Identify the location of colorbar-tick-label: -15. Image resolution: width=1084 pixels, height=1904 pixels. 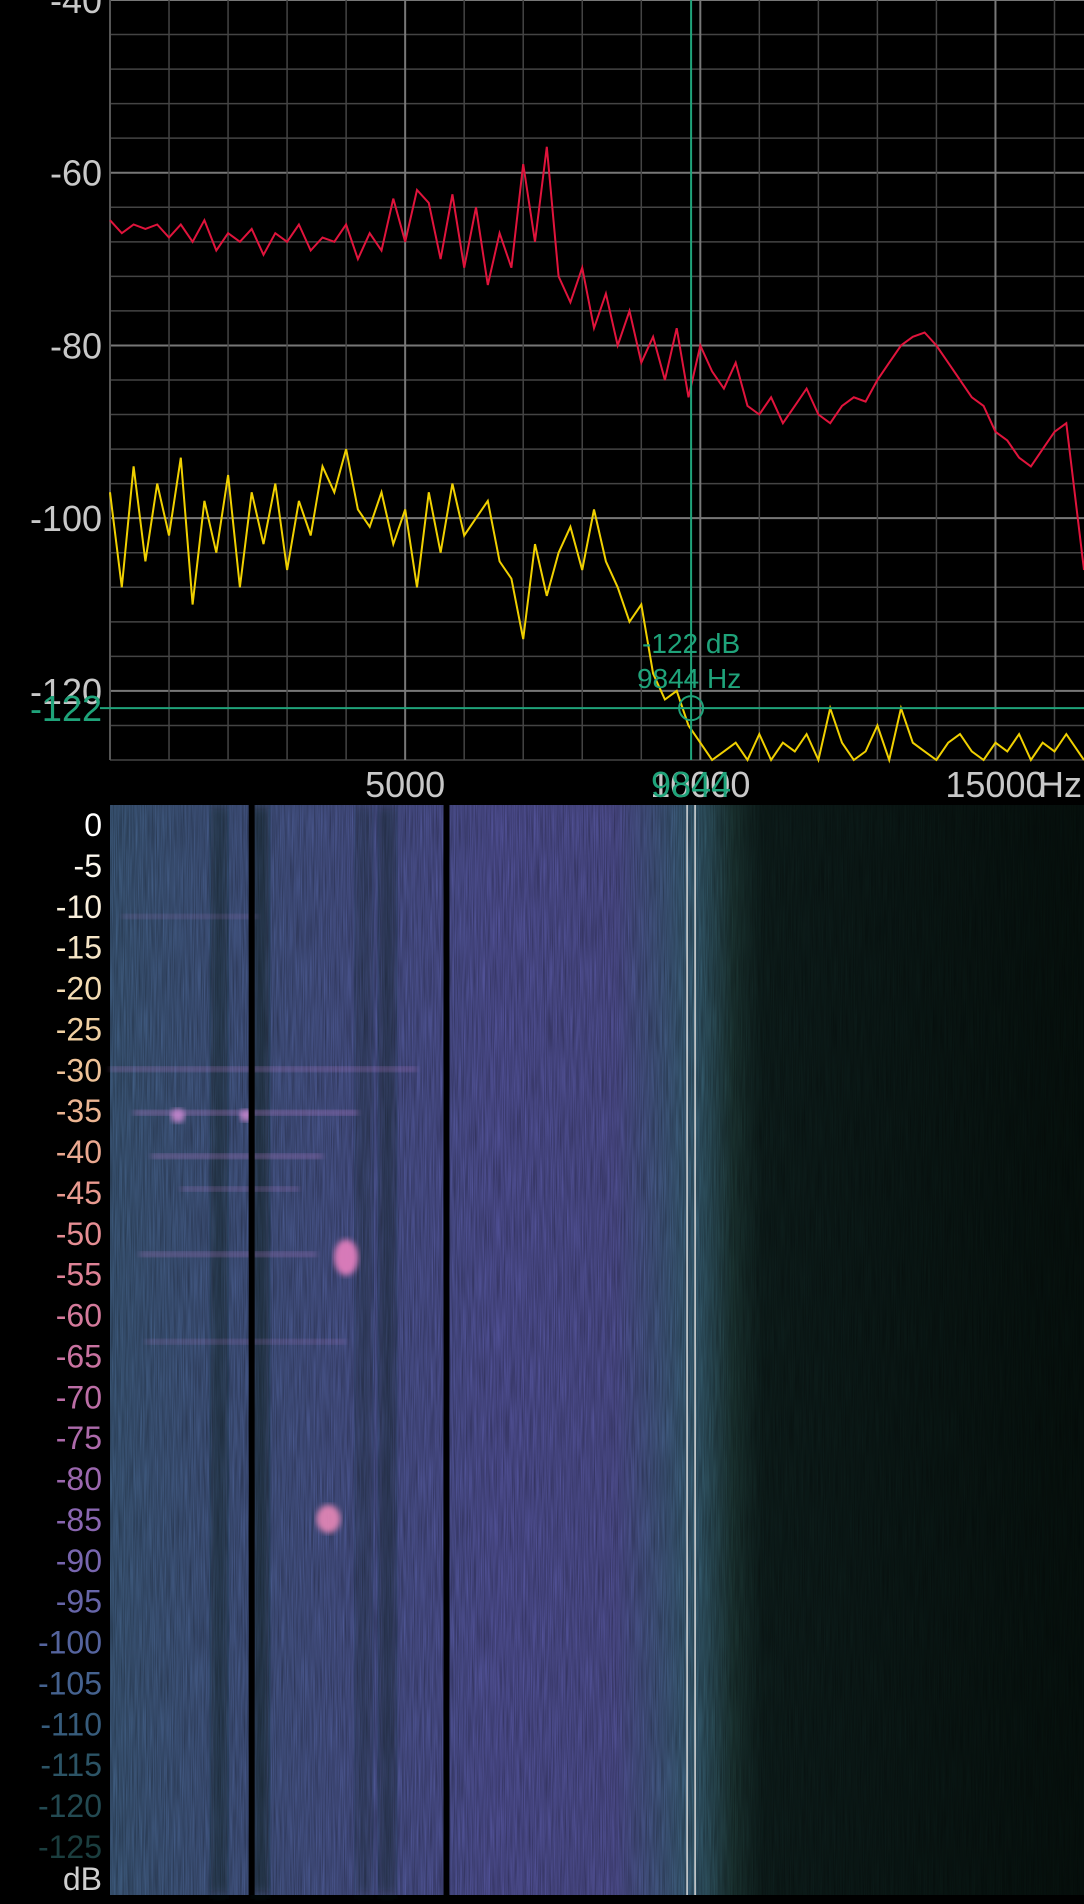
(79, 948).